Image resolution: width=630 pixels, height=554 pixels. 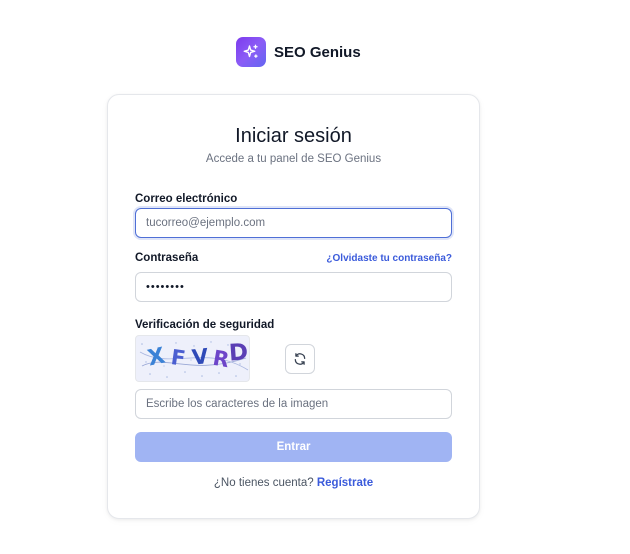 What do you see at coordinates (200, 357) in the screenshot?
I see `captcha-char: V` at bounding box center [200, 357].